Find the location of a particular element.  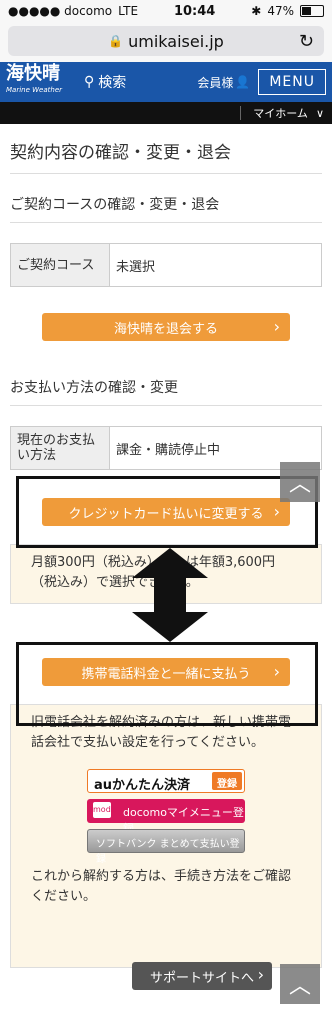

browser-bar: 🔒 umikaisei.jp ↻ is located at coordinates (166, 42).